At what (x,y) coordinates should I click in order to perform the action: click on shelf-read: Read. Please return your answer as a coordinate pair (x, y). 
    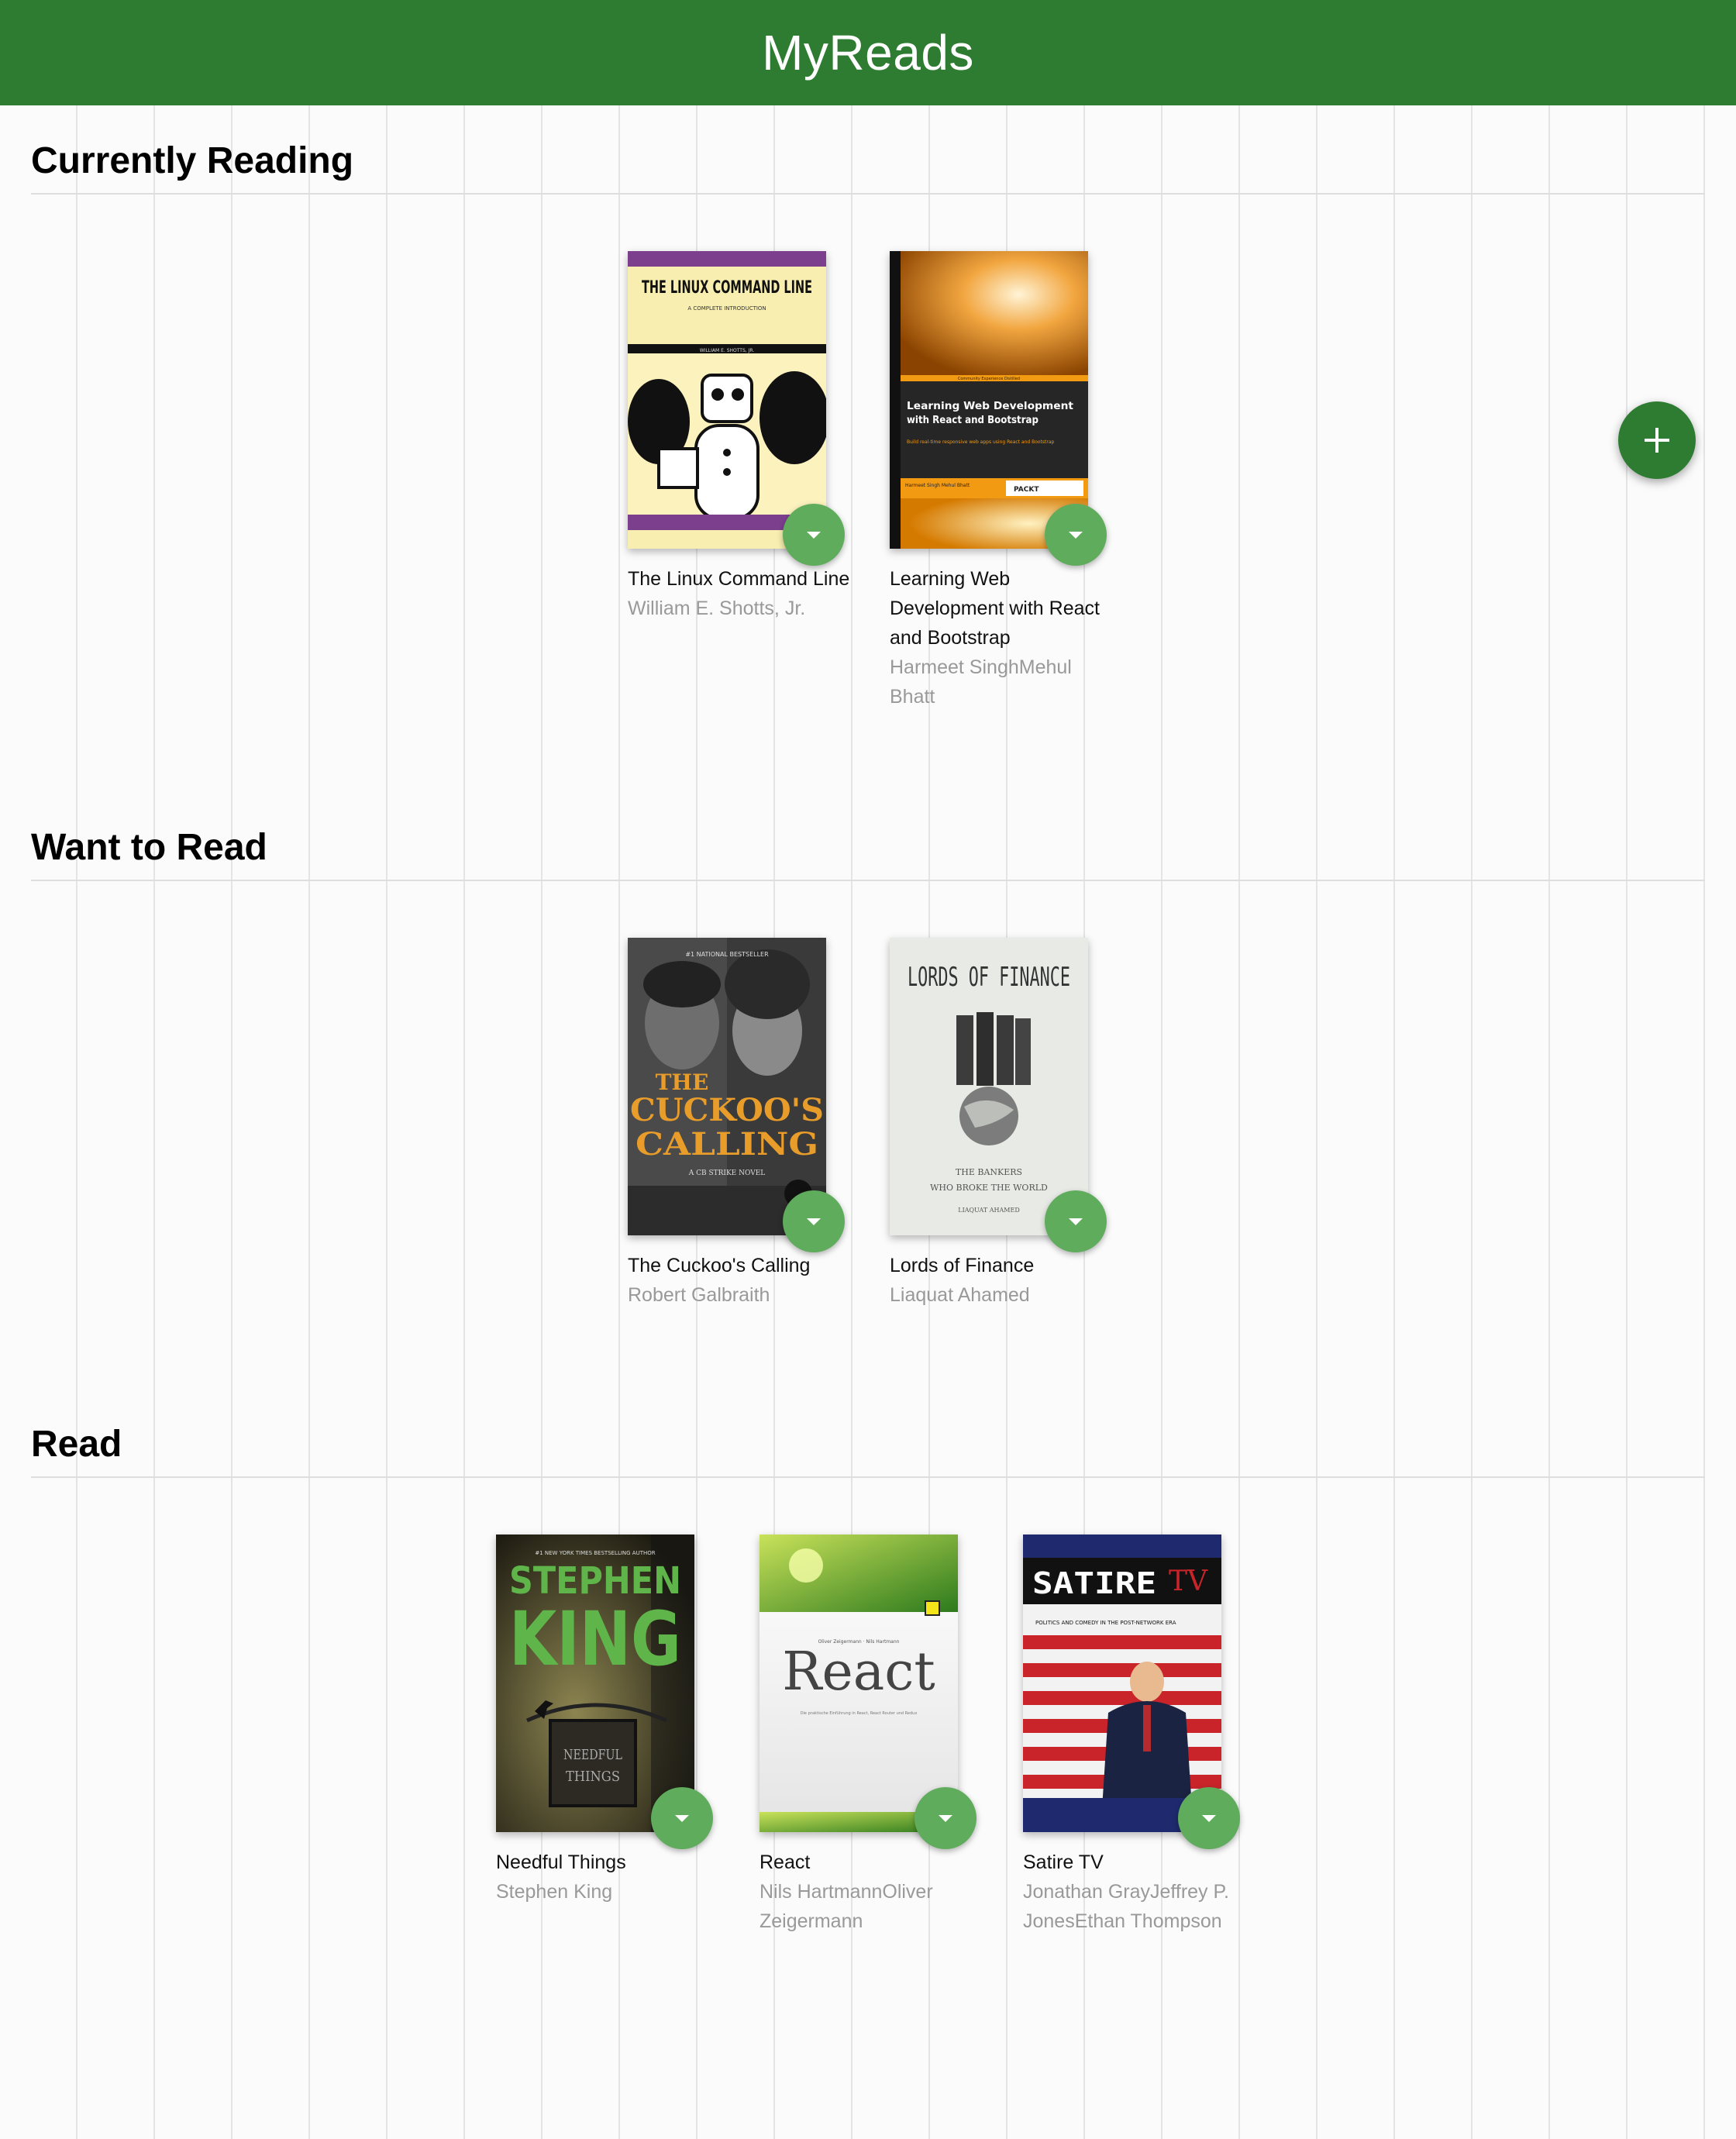
    Looking at the image, I should click on (868, 1450).